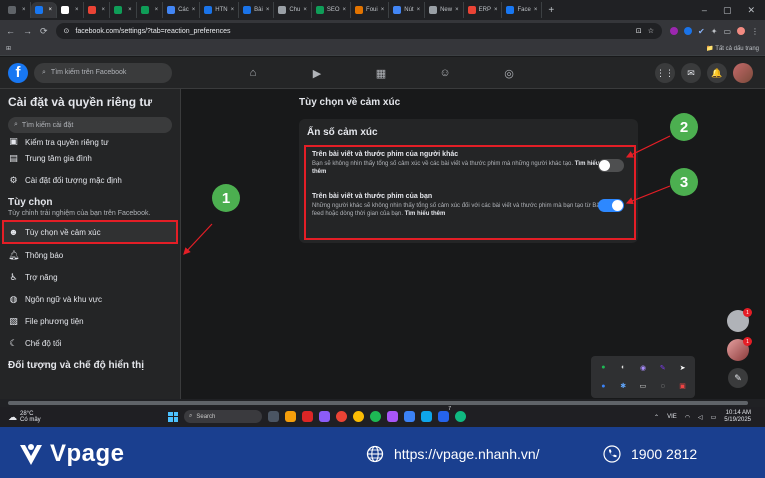 This screenshot has width=765, height=478. Describe the element at coordinates (182, 10) in the screenshot. I see `browser-tab: Các ×` at that location.